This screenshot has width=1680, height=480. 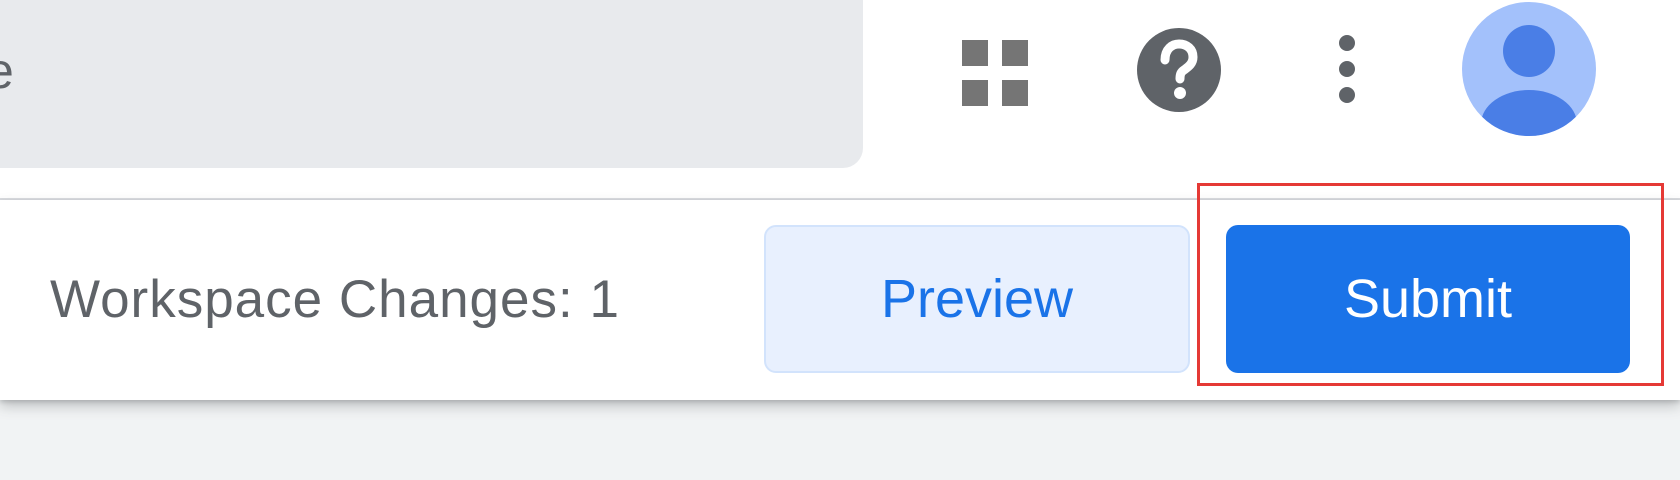 I want to click on workspace-changes-label: Workspace Changes: 1, so click(x=335, y=299).